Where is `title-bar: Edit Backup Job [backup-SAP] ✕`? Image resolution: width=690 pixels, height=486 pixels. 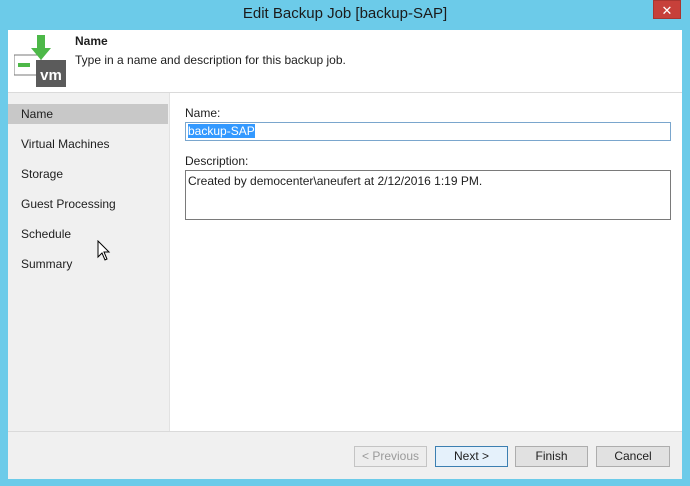 title-bar: Edit Backup Job [backup-SAP] ✕ is located at coordinates (345, 14).